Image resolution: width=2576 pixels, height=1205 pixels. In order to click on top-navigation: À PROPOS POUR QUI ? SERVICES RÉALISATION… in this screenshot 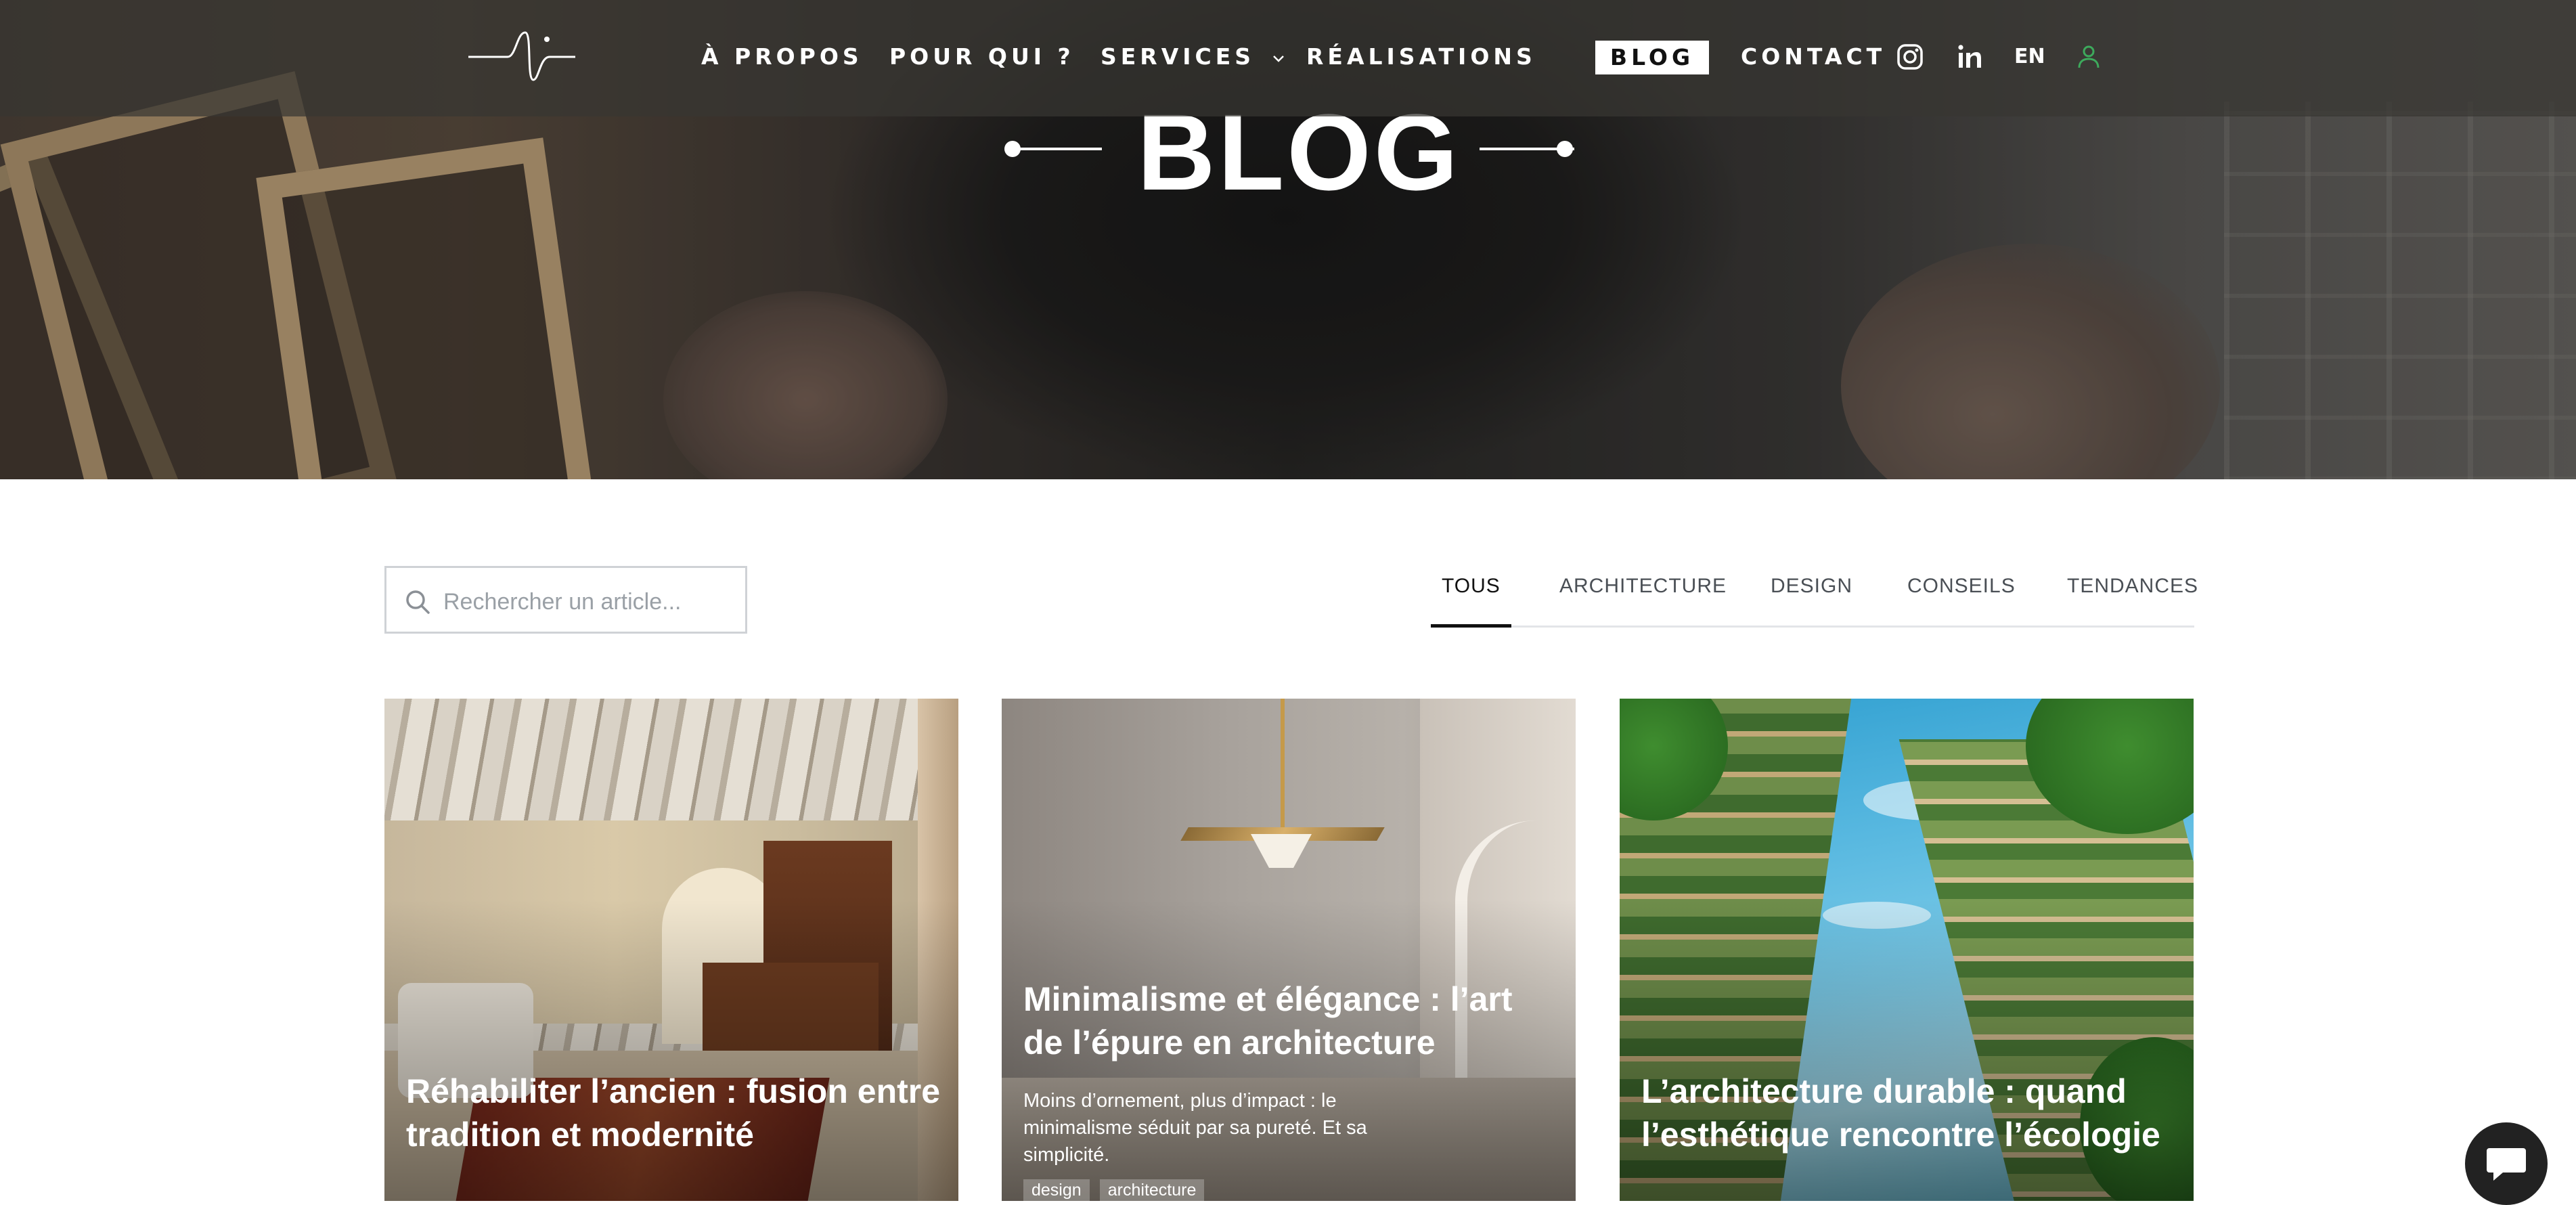, I will do `click(1288, 58)`.